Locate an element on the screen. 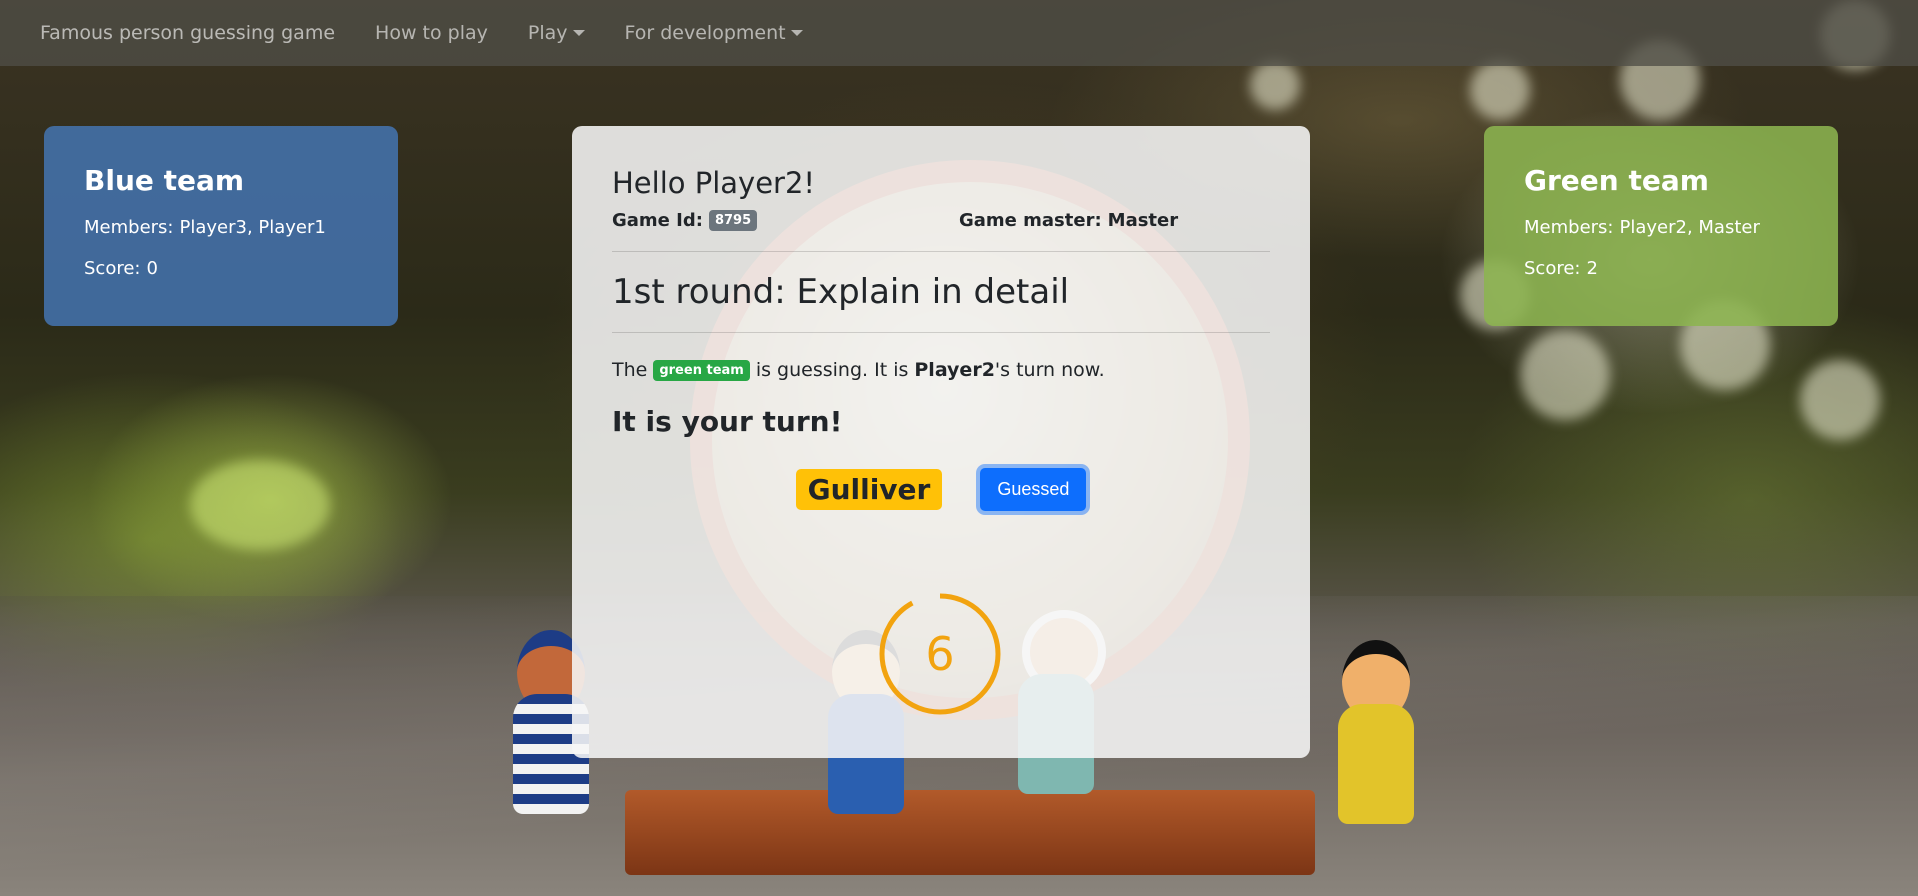  green-team-members: Members: Player2, Master is located at coordinates (1661, 227).